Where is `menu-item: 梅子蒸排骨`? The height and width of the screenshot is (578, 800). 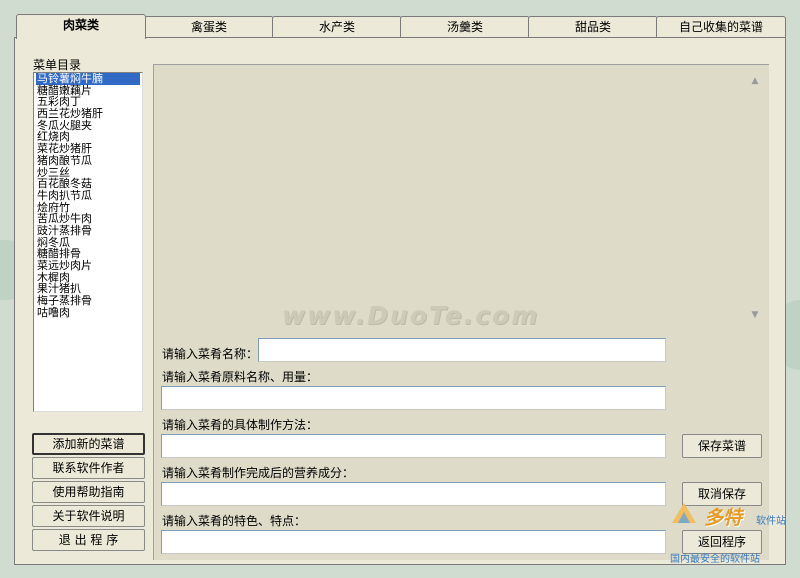 menu-item: 梅子蒸排骨 is located at coordinates (88, 301).